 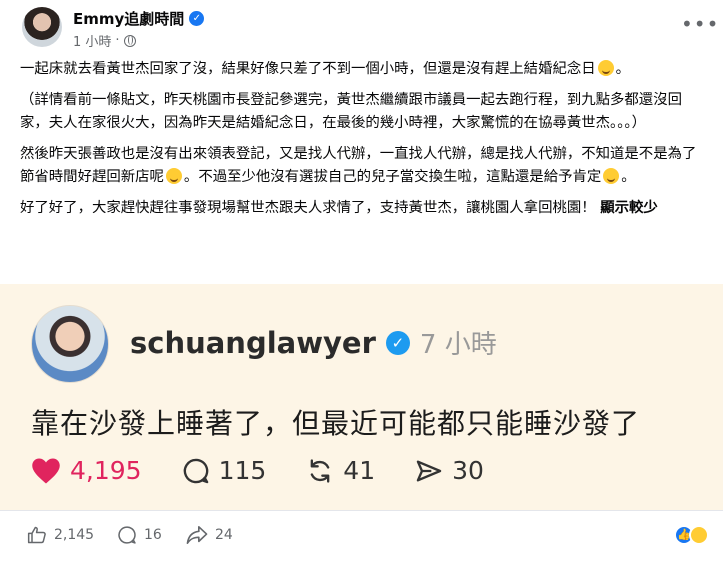 What do you see at coordinates (129, 40) in the screenshot?
I see `globe-icon` at bounding box center [129, 40].